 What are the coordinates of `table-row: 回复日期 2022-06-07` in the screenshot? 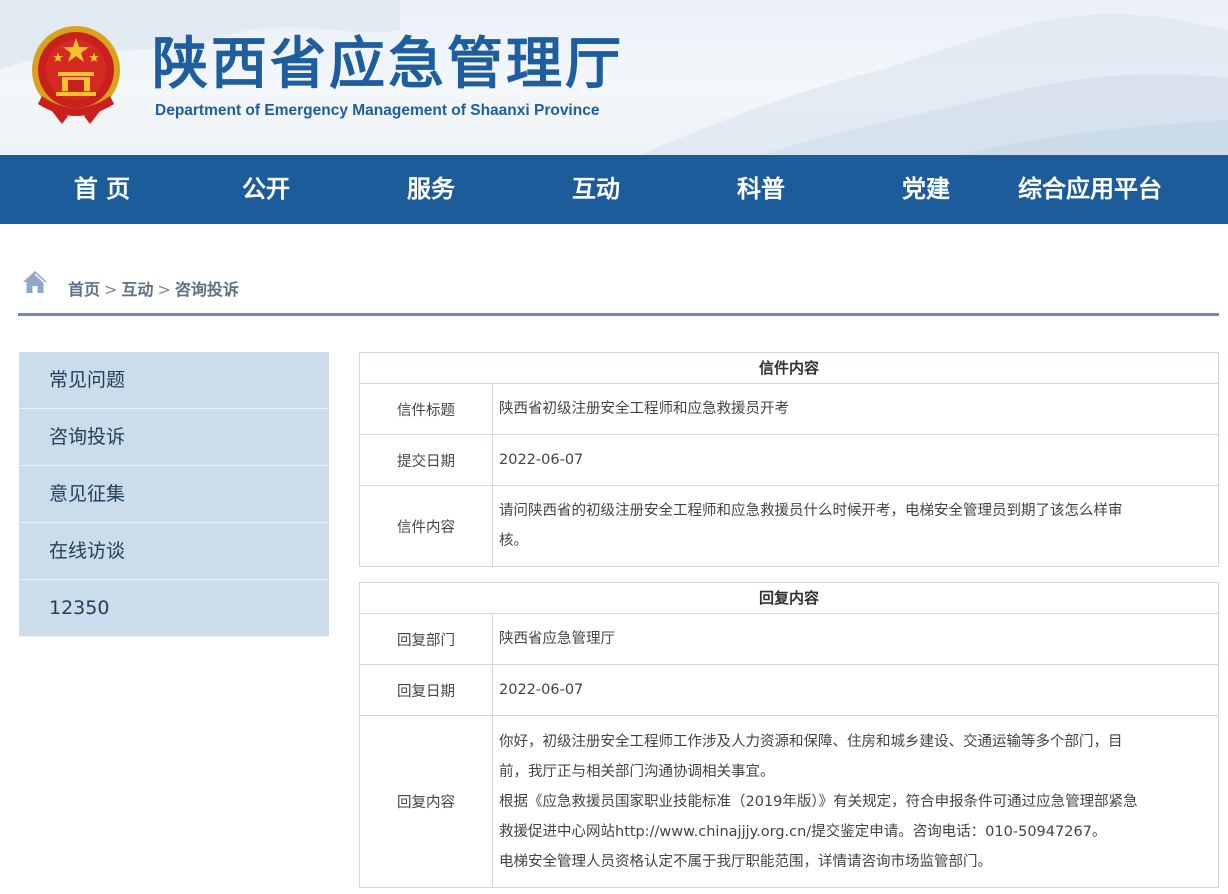 It's located at (789, 690).